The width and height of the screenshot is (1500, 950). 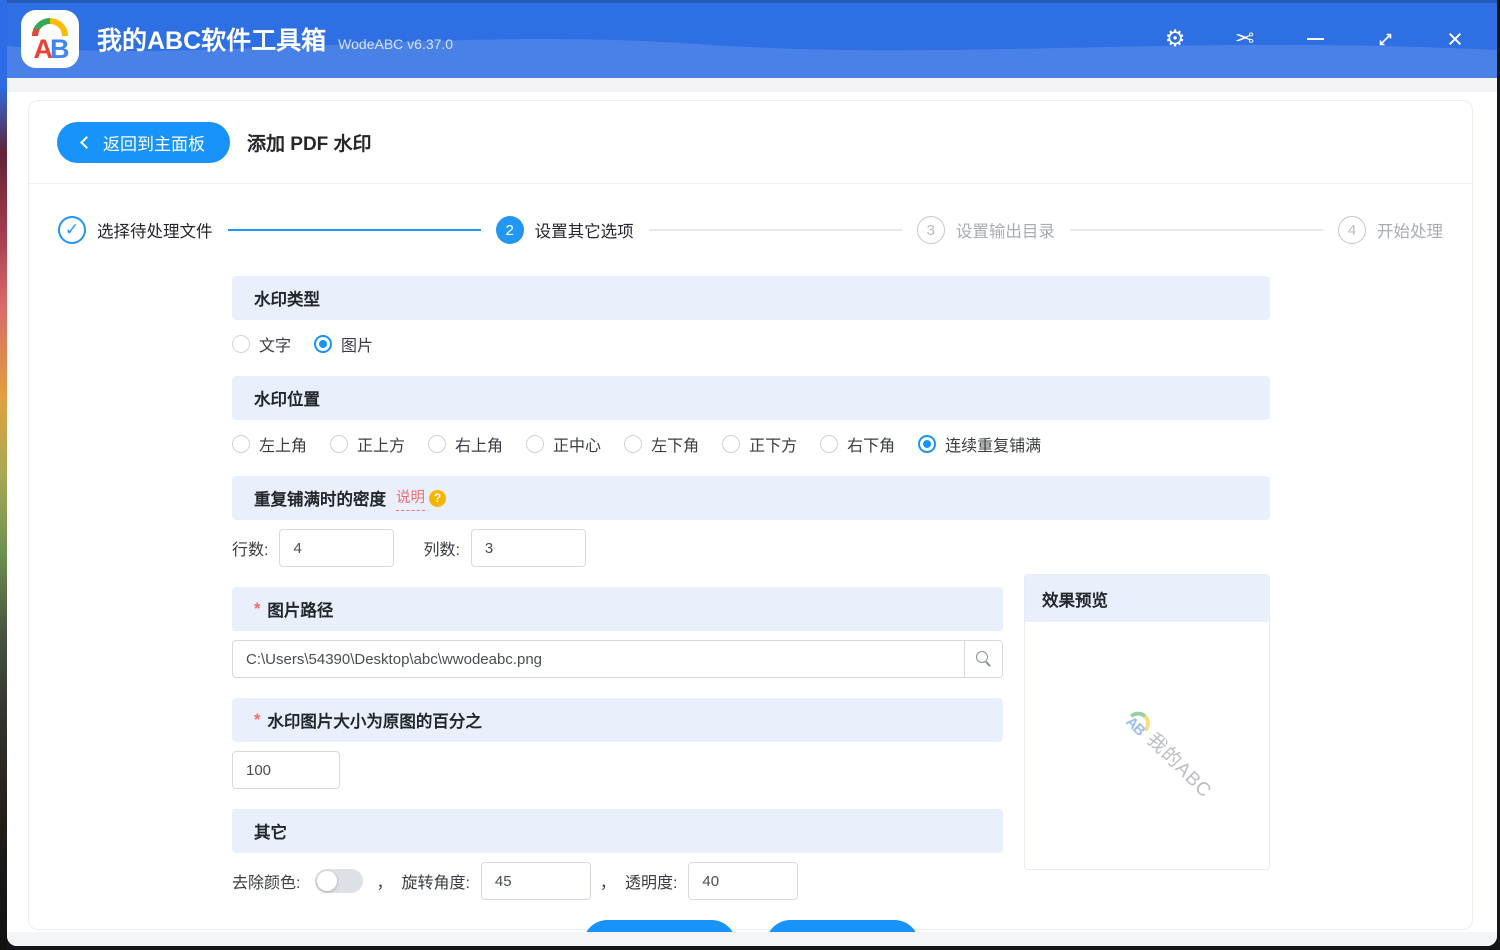 I want to click on radio-position-bottom-center: 正下方, so click(x=759, y=444).